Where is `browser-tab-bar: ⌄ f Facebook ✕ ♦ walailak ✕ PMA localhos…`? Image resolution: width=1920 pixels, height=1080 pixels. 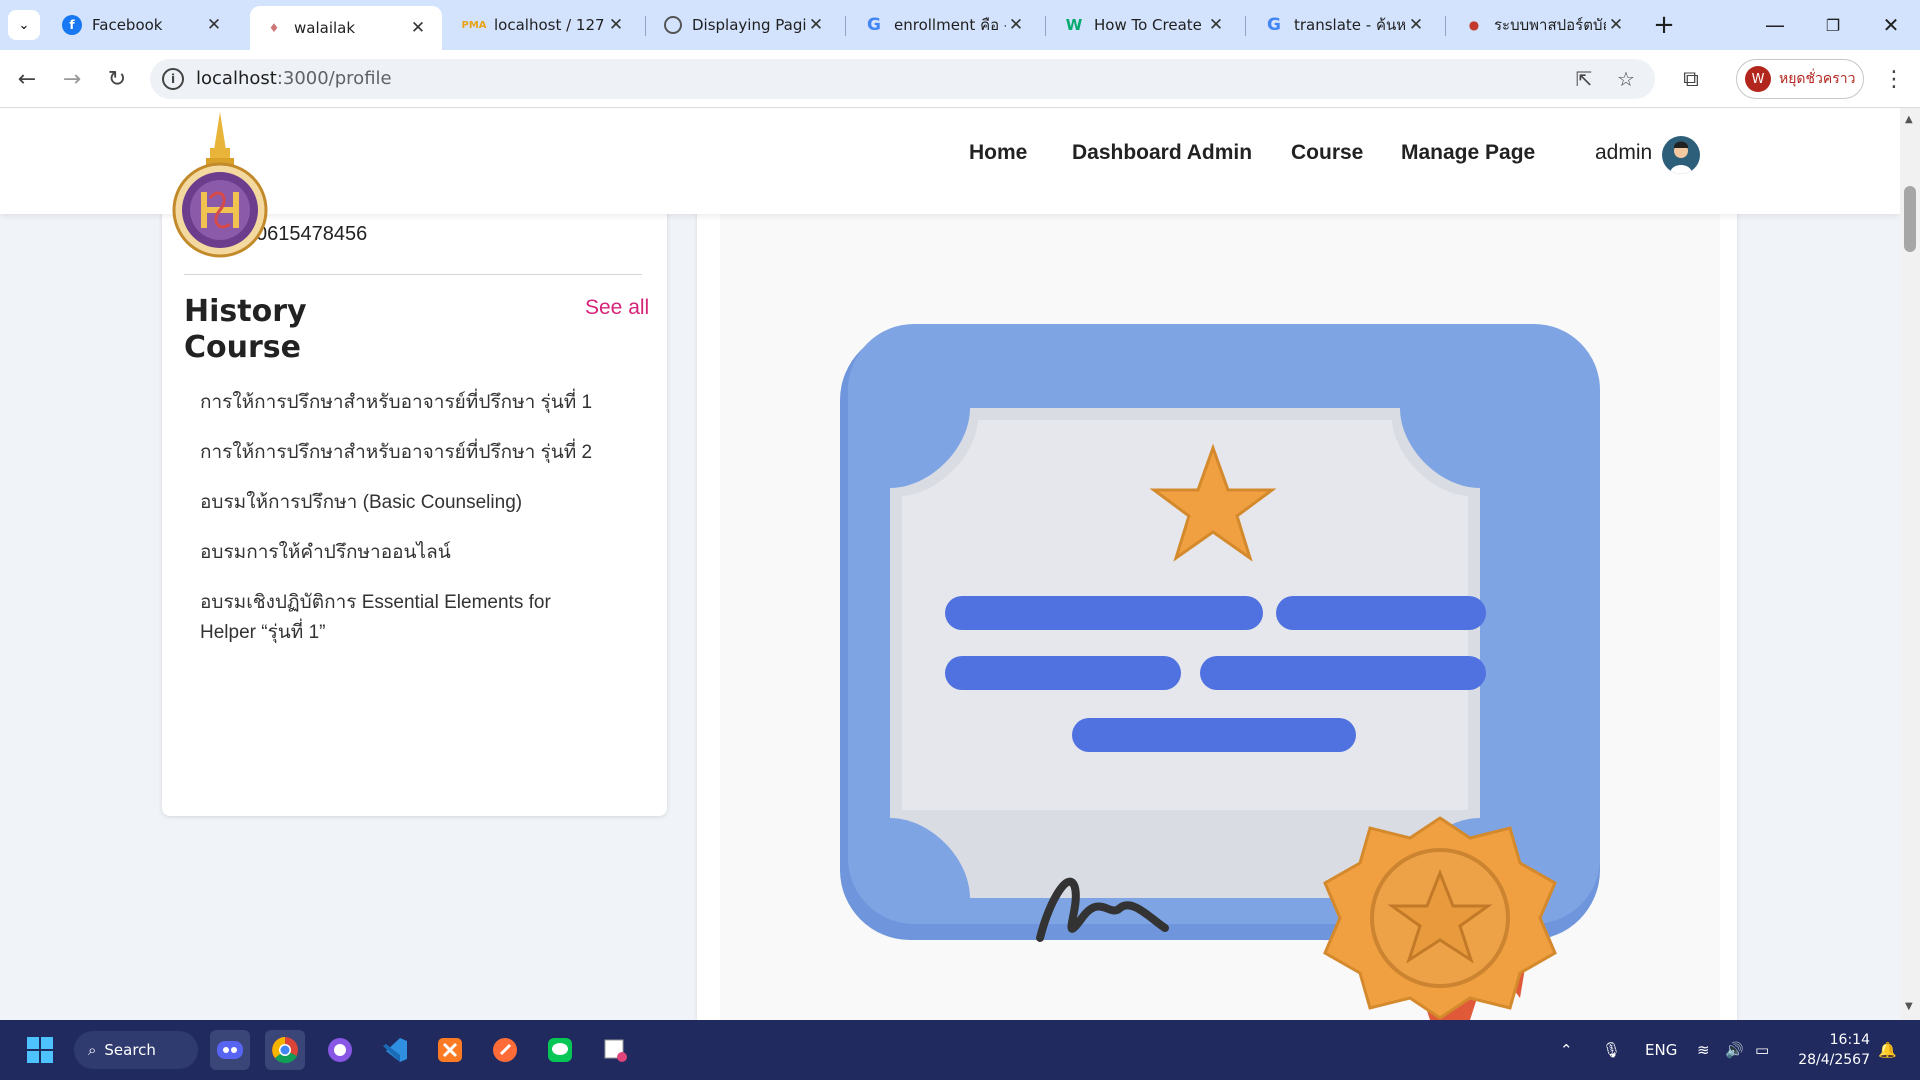 browser-tab-bar: ⌄ f Facebook ✕ ♦ walailak ✕ PMA localhos… is located at coordinates (960, 25).